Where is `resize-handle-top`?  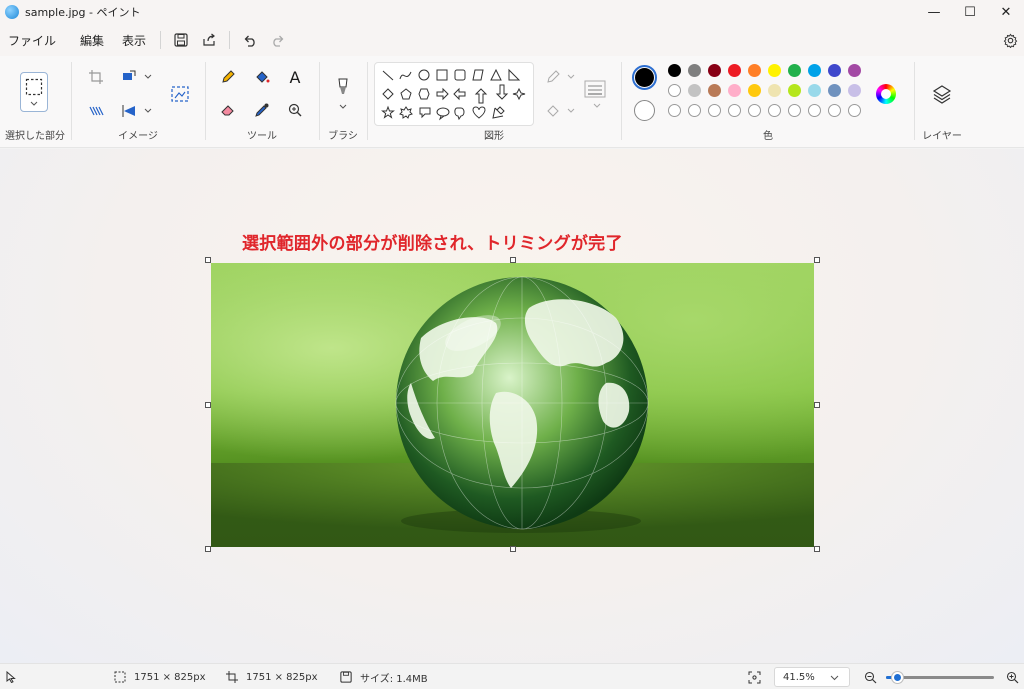
resize-handle-top is located at coordinates (513, 260).